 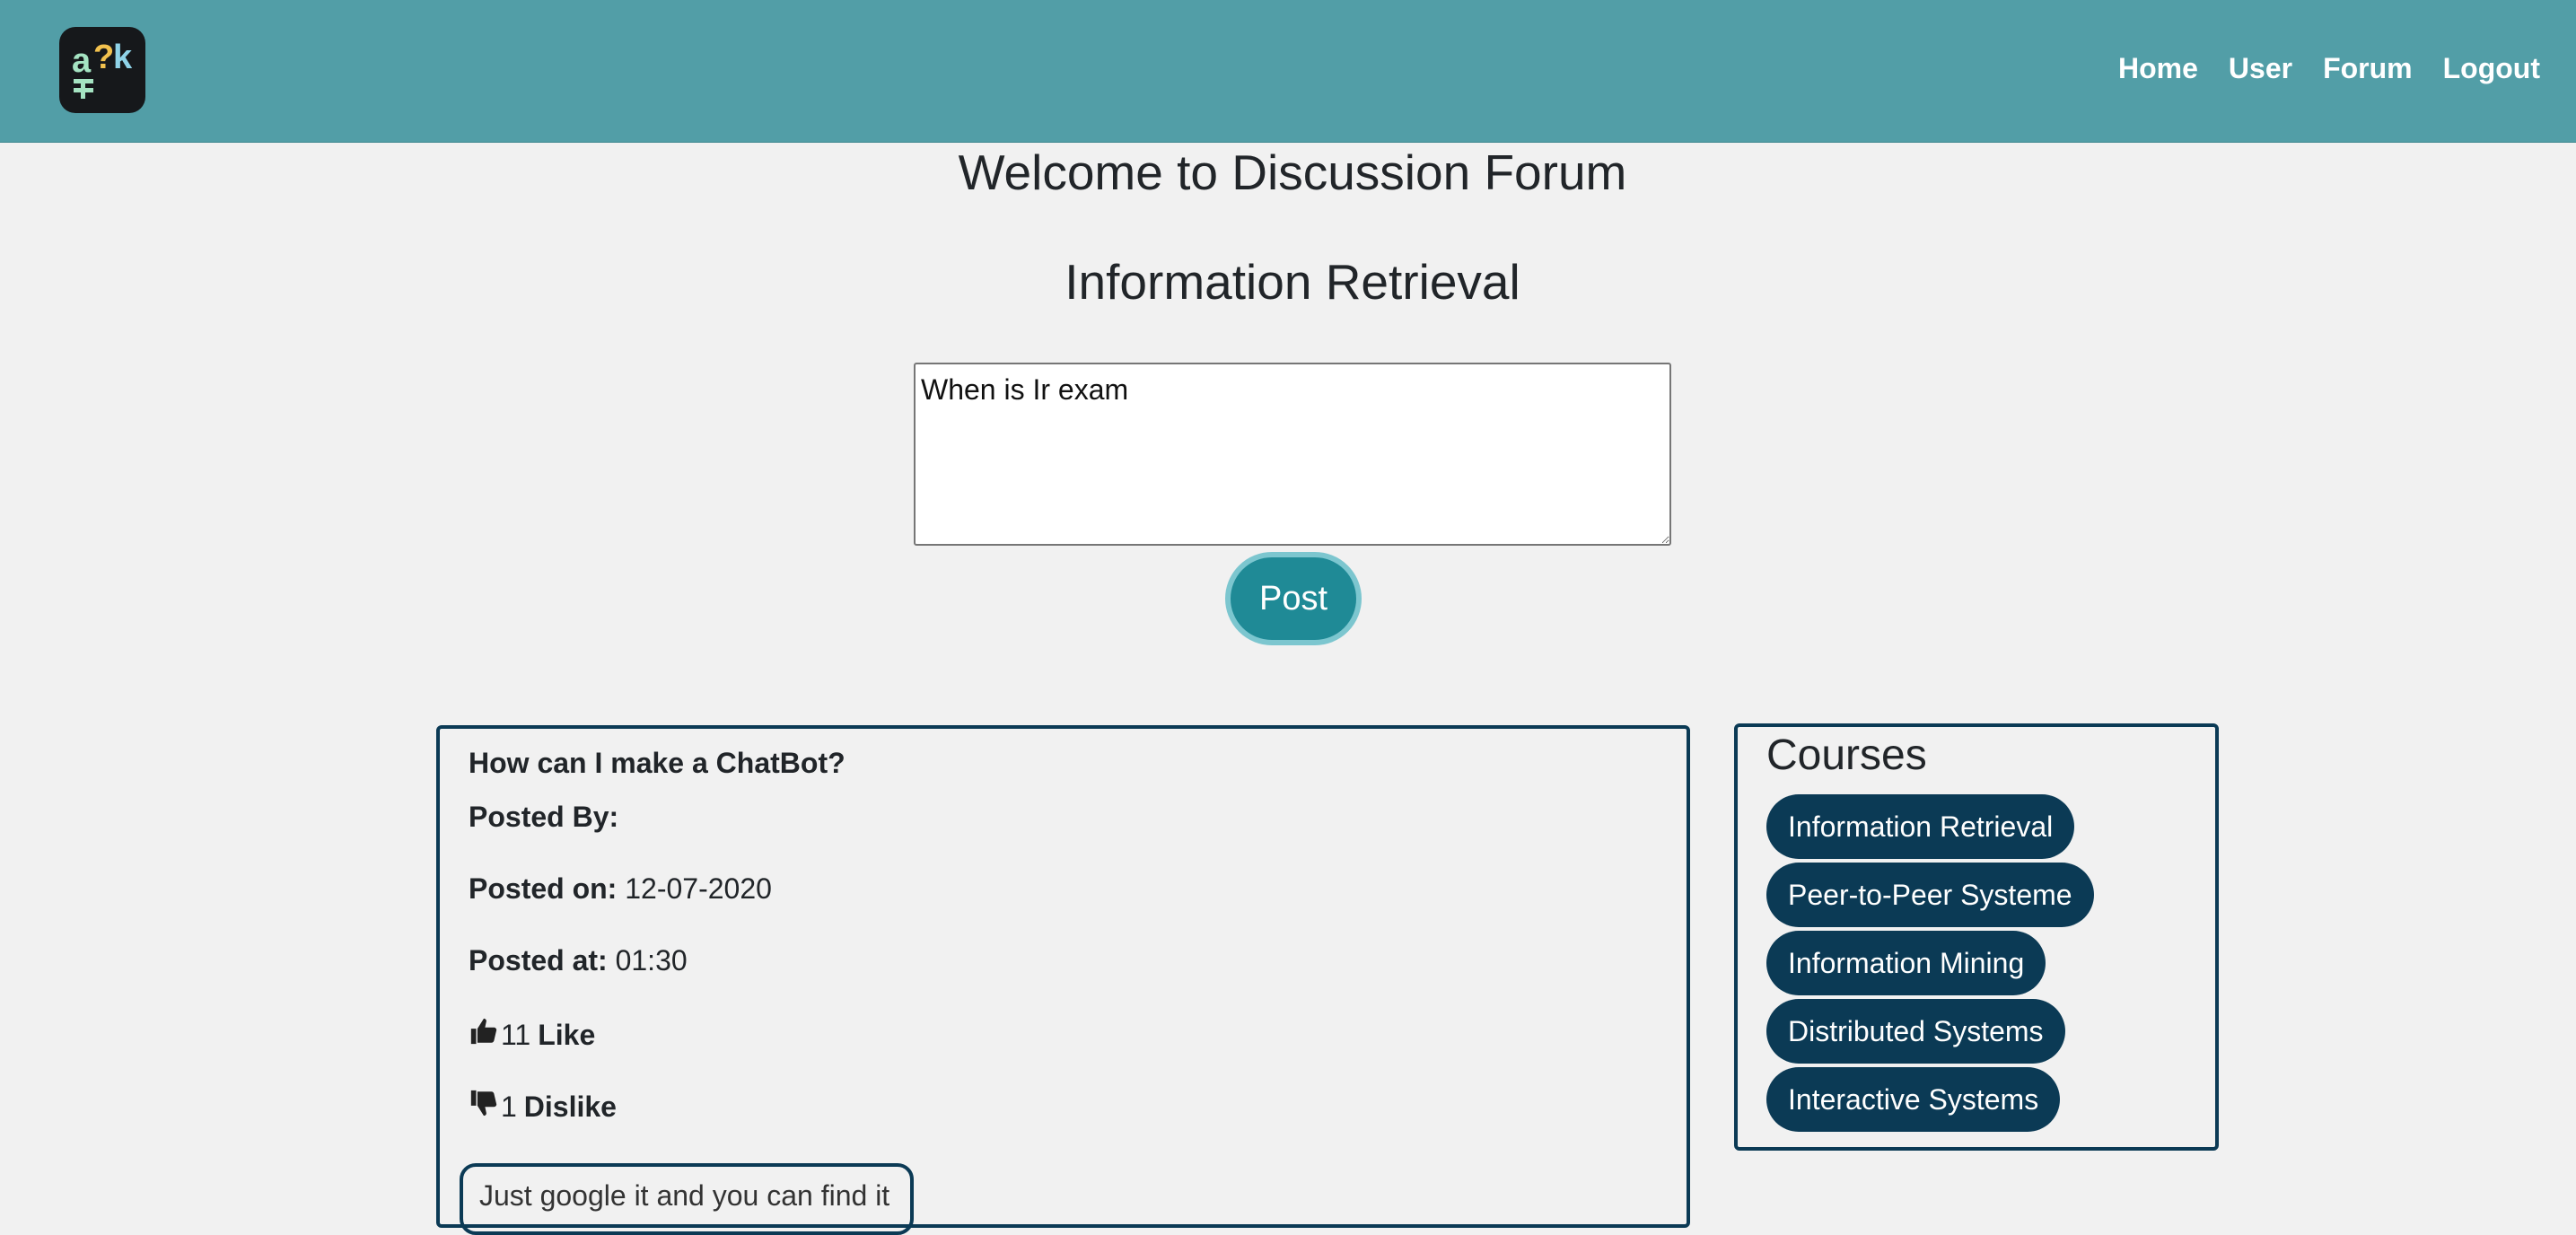 What do you see at coordinates (1915, 1031) in the screenshot?
I see `course-pill-distributed-systems: Distributed Systems` at bounding box center [1915, 1031].